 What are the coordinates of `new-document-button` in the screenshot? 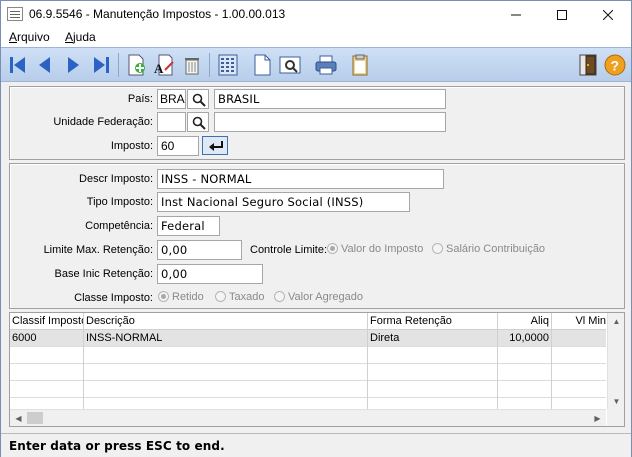 It's located at (262, 65).